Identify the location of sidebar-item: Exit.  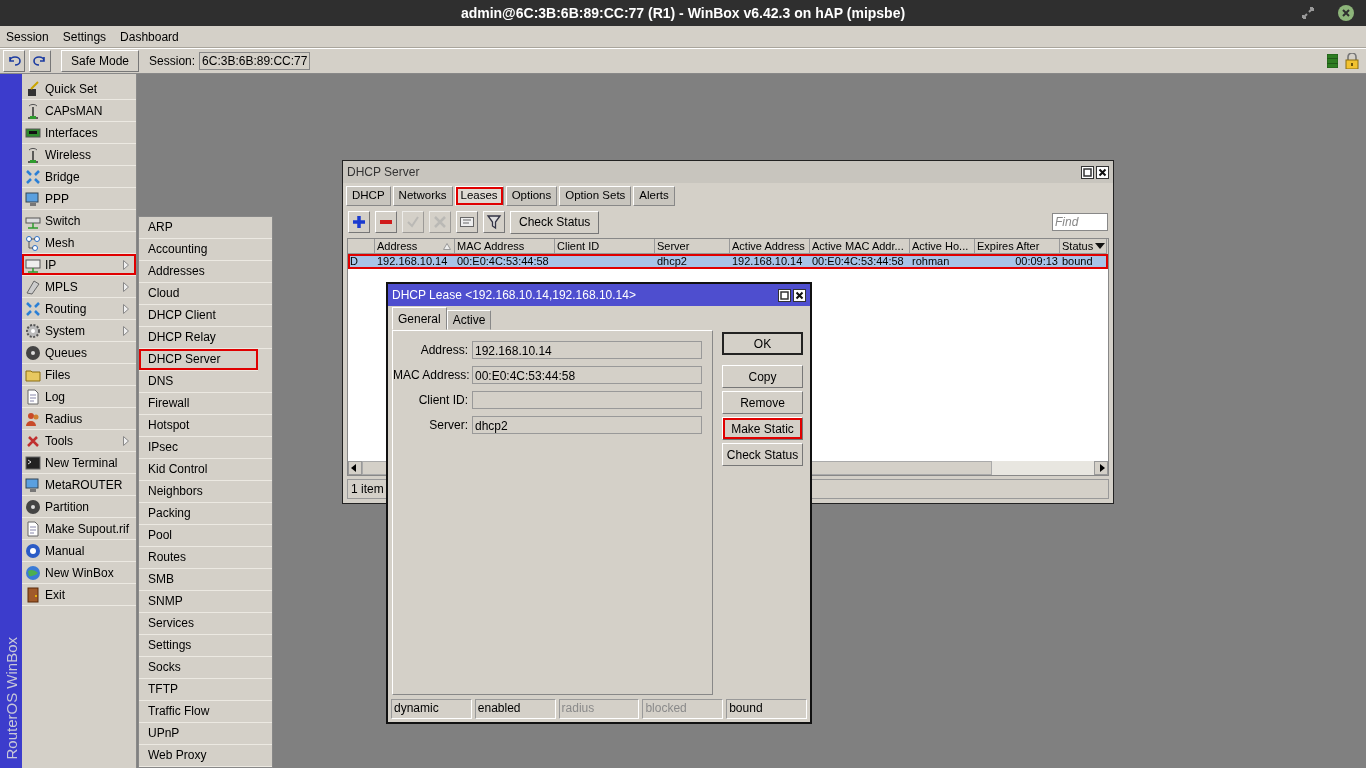
(79, 595).